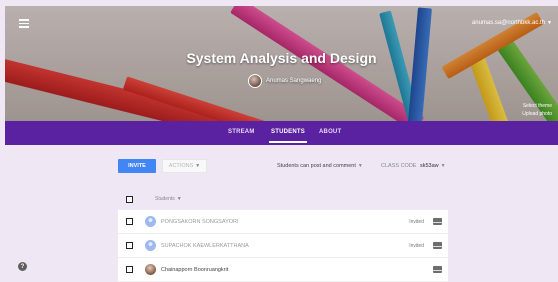 Image resolution: width=558 pixels, height=282 pixels. I want to click on student-row: PONGSAKORN SONGSAYORI Invited, so click(283, 222).